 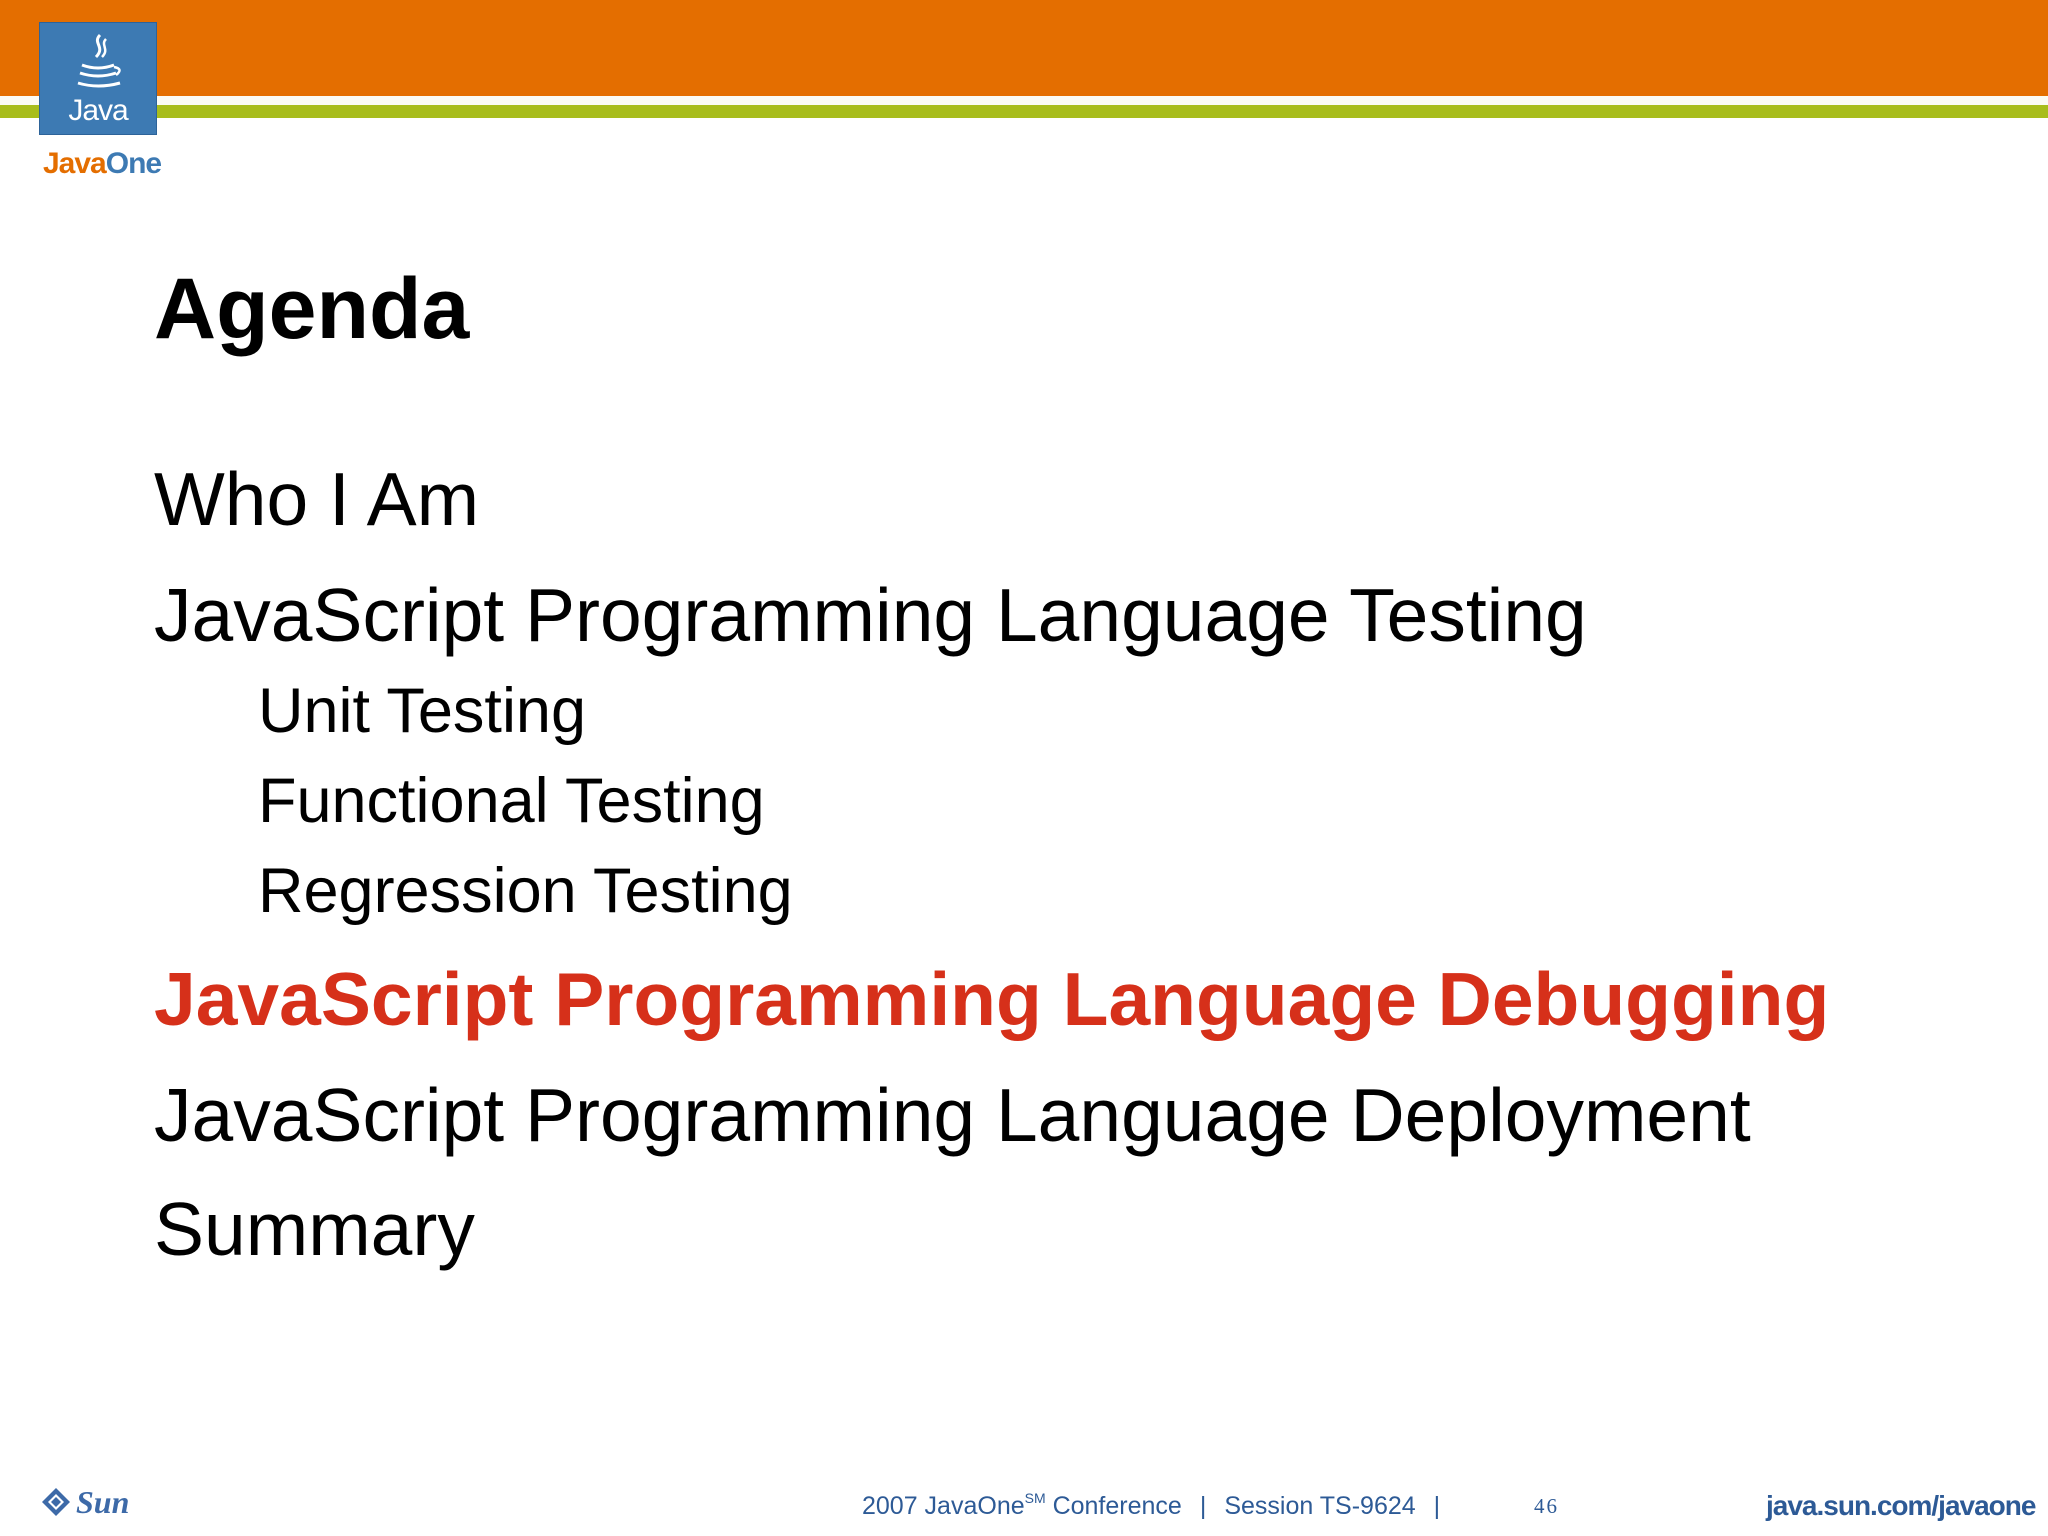 I want to click on agenda-item-summary: Summary, so click(x=314, y=1229).